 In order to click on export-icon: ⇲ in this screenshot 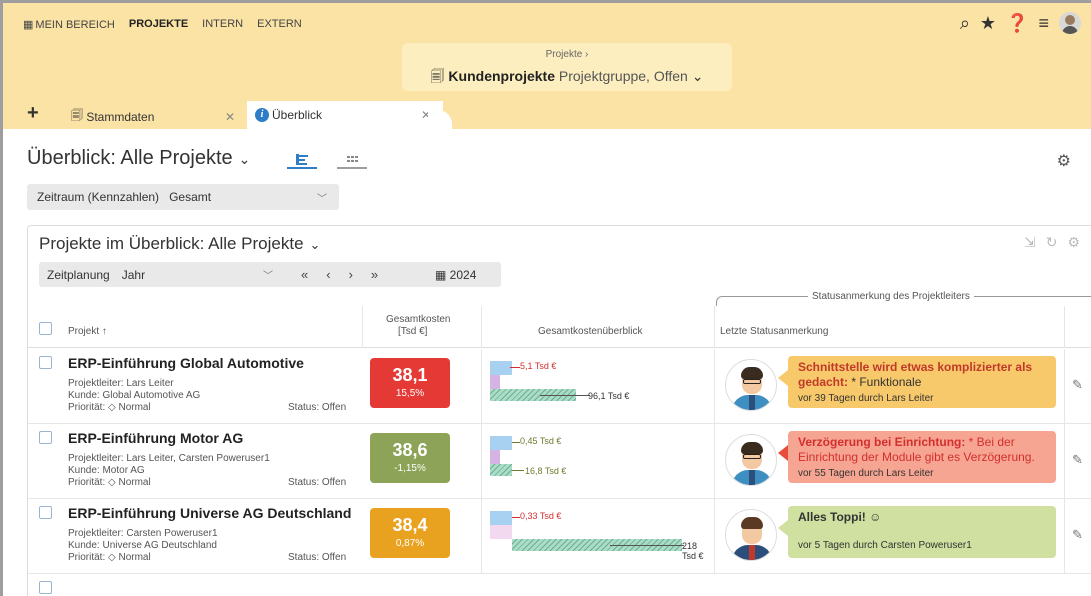, I will do `click(1030, 242)`.